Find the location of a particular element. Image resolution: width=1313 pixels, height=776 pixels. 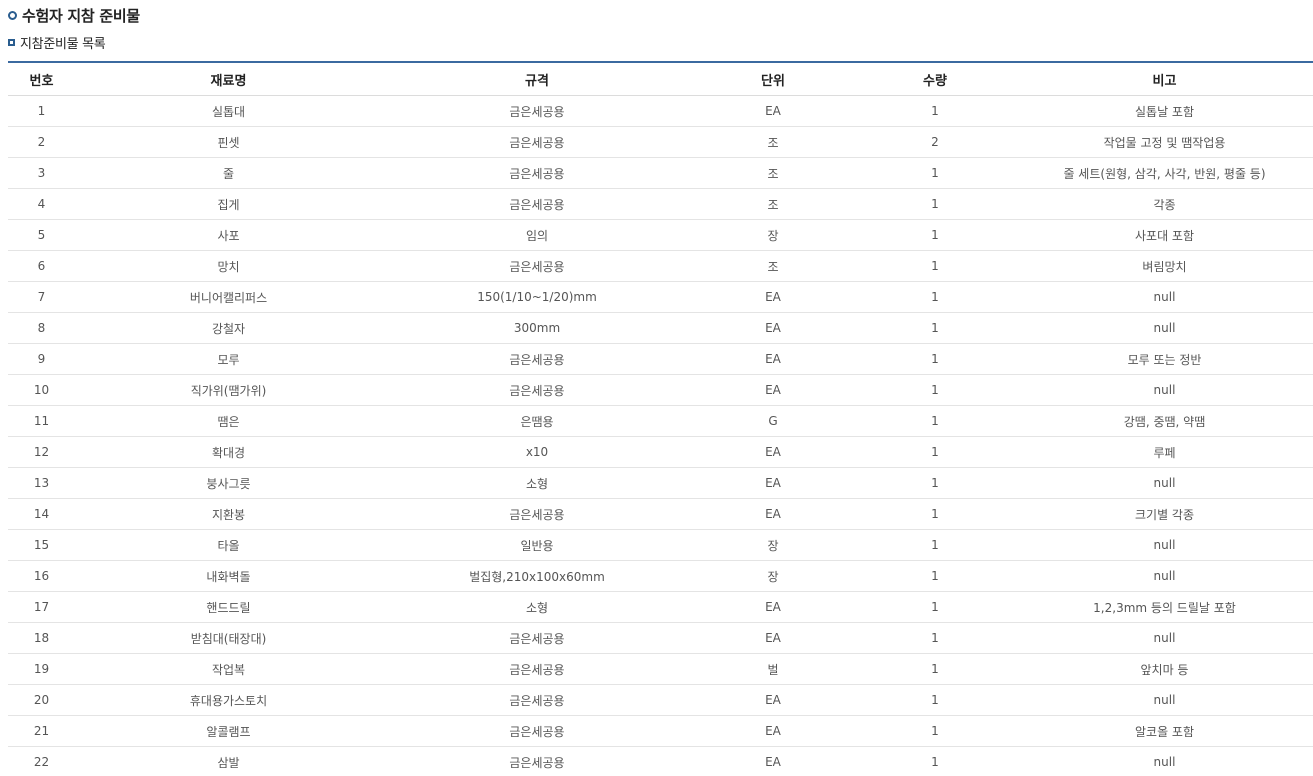

cell-number: 3 is located at coordinates (41, 173).